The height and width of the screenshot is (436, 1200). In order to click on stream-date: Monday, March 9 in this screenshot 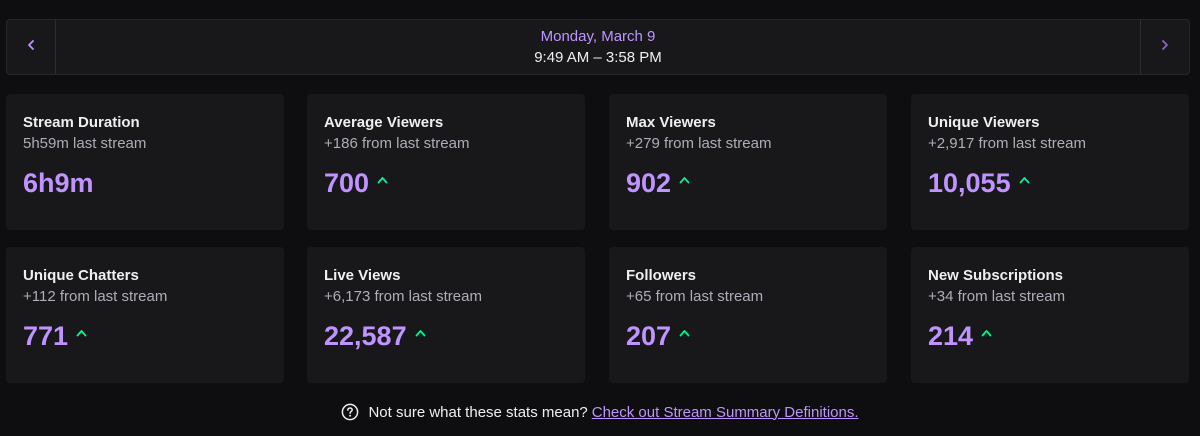, I will do `click(598, 36)`.